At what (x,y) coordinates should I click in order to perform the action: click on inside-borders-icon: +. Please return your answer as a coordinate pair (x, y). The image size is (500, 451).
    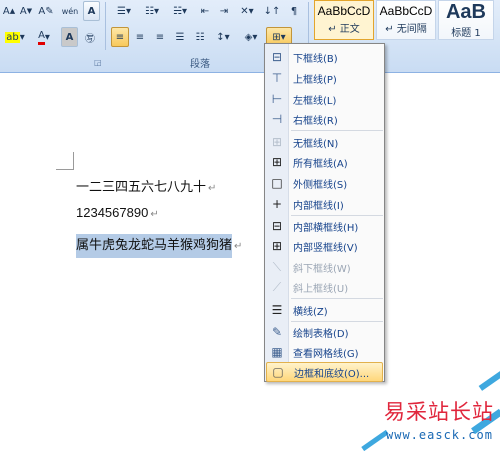
    Looking at the image, I should click on (277, 204).